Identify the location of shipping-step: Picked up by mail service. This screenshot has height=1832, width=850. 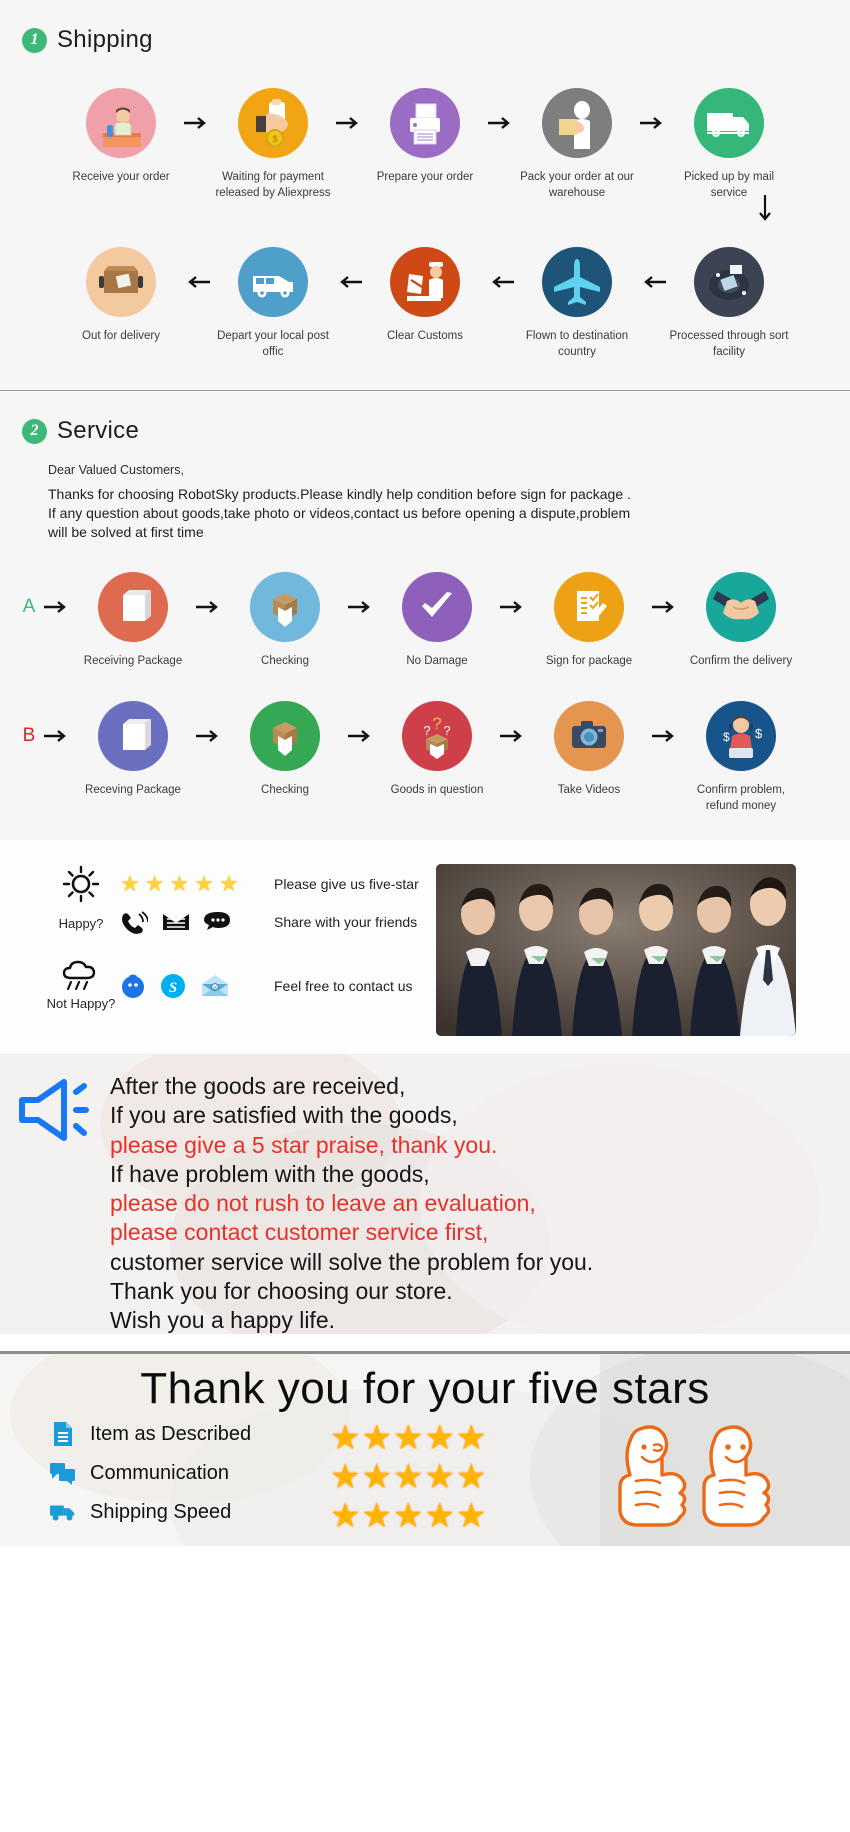
(729, 144).